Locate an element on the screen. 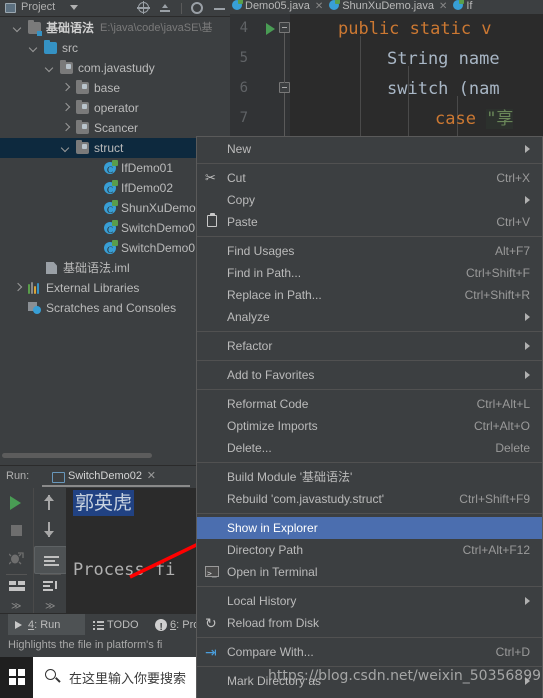 This screenshot has width=543, height=698. tree-row-com-javastudy: com.javastudy is located at coordinates (115, 68).